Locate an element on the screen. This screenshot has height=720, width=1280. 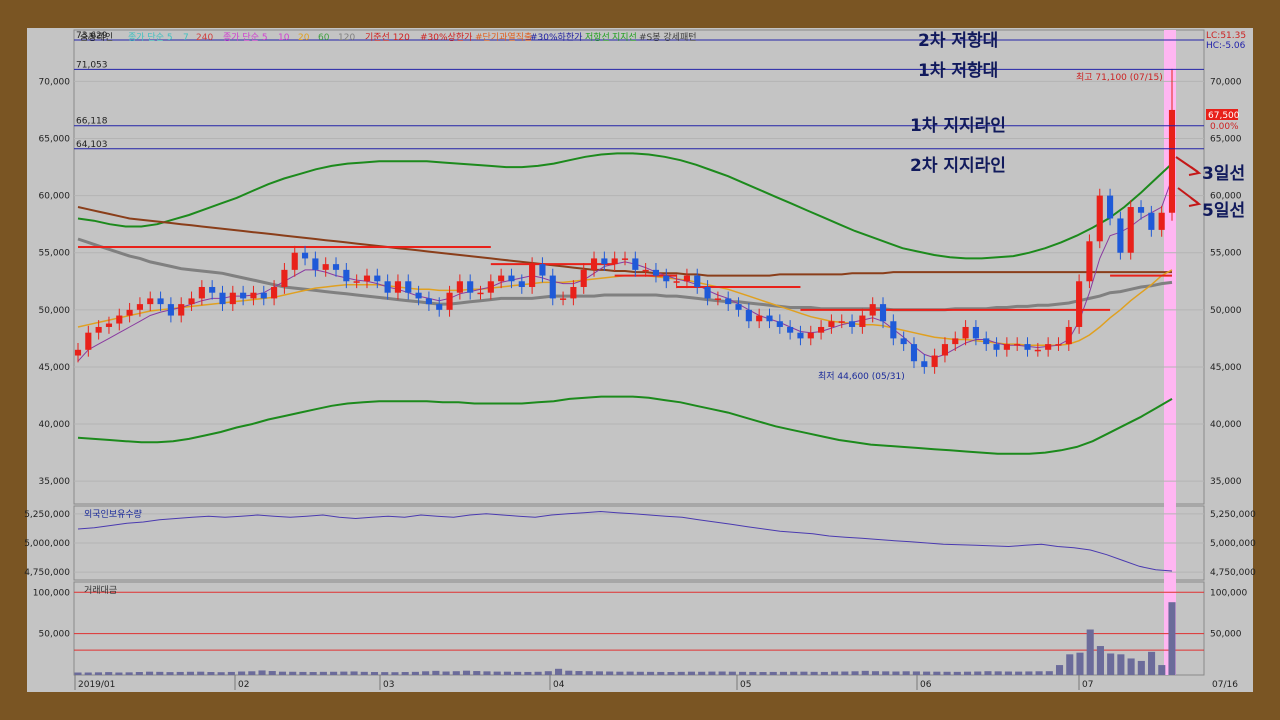
legend-item: 기준선 120 is located at coordinates (387, 37).